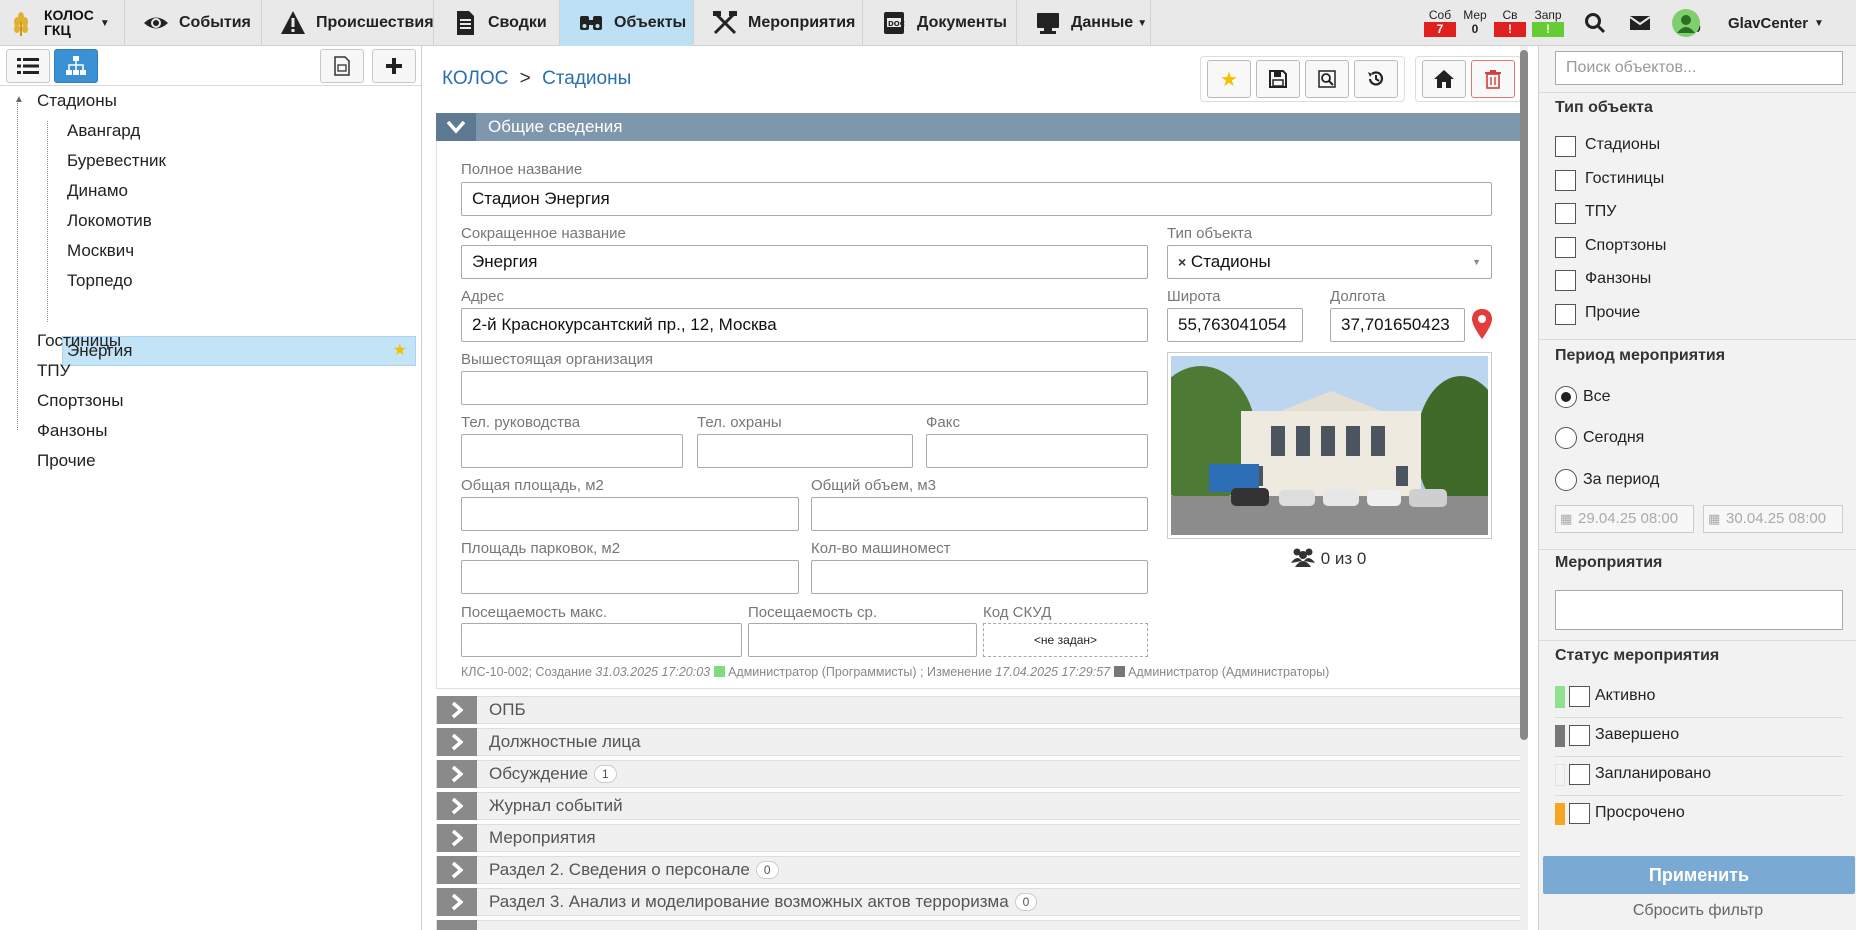 This screenshot has width=1856, height=930. I want to click on tel-guard-input, so click(805, 451).